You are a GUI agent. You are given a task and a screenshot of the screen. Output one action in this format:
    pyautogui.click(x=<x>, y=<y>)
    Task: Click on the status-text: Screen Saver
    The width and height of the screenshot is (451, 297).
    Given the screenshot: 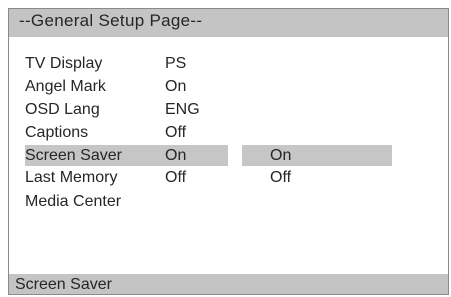 What is the action you would take?
    pyautogui.click(x=63, y=284)
    